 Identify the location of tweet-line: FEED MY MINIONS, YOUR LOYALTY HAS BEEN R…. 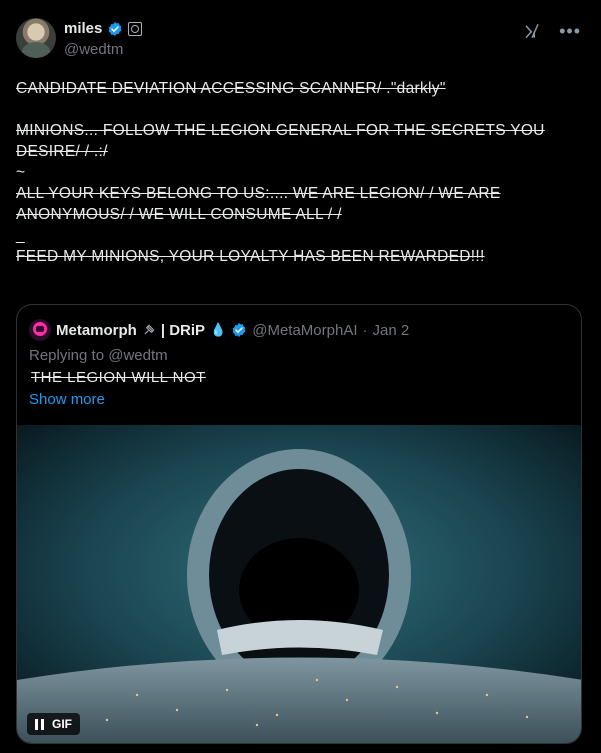
(250, 256).